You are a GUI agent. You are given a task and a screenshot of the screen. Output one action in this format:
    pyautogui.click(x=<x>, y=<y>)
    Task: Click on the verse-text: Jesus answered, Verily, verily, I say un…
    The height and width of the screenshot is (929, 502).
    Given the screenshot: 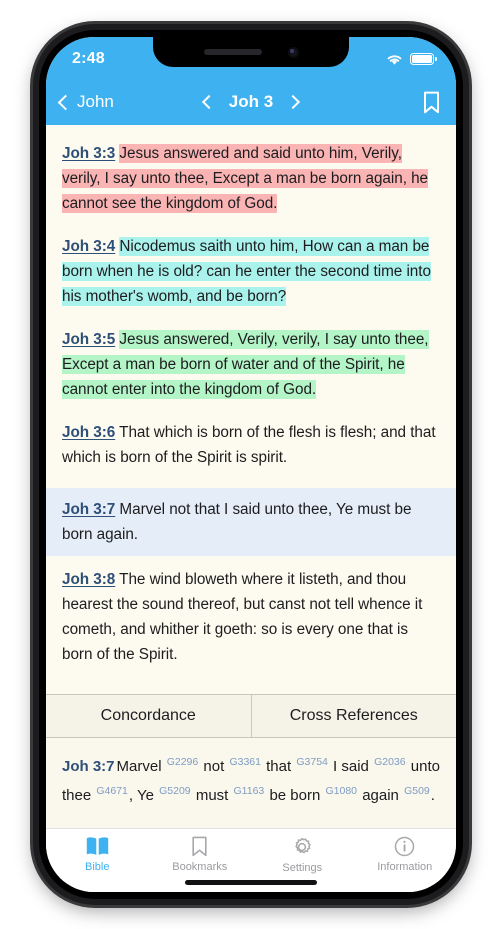 What is the action you would take?
    pyautogui.click(x=245, y=364)
    